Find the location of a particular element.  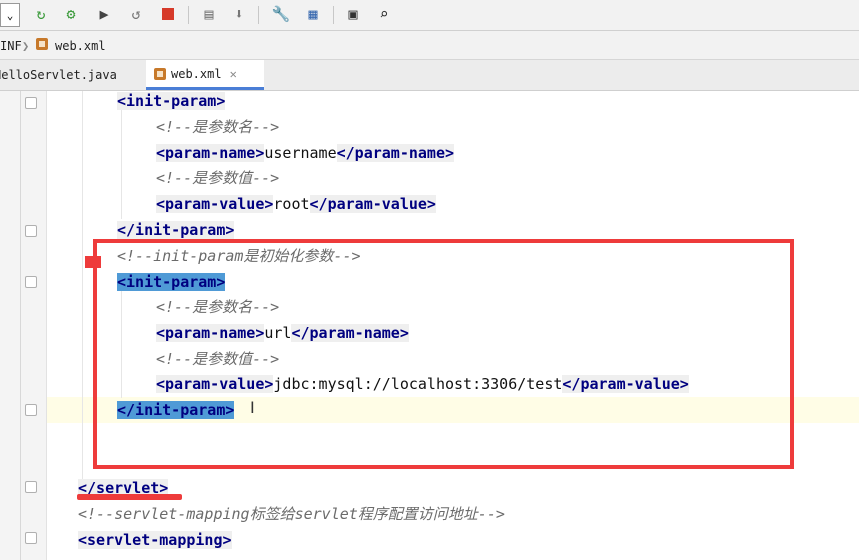

profile-icon: ↺ is located at coordinates (136, 14).